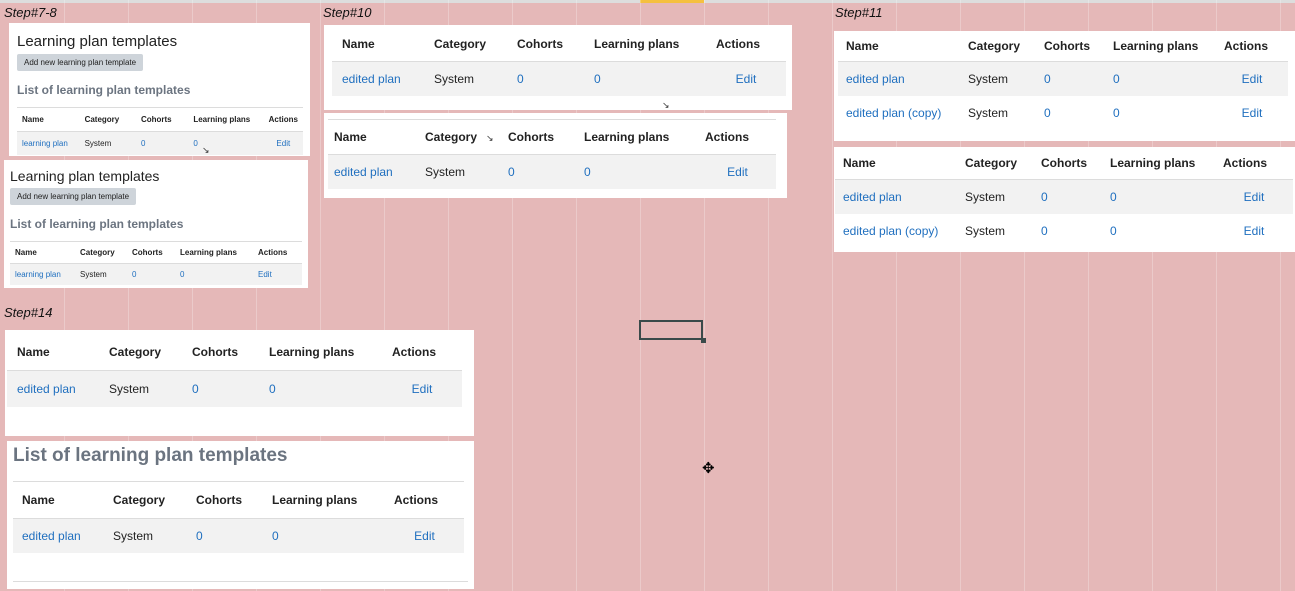  Describe the element at coordinates (671, 330) in the screenshot. I see `selected-cell` at that location.